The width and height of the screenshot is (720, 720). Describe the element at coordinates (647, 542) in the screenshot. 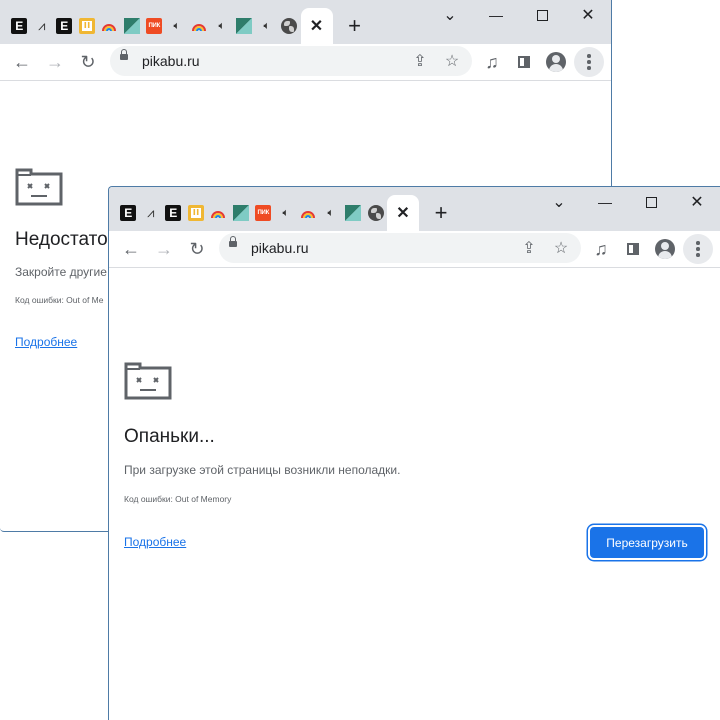

I see `reload-button: Перезагрузить` at that location.